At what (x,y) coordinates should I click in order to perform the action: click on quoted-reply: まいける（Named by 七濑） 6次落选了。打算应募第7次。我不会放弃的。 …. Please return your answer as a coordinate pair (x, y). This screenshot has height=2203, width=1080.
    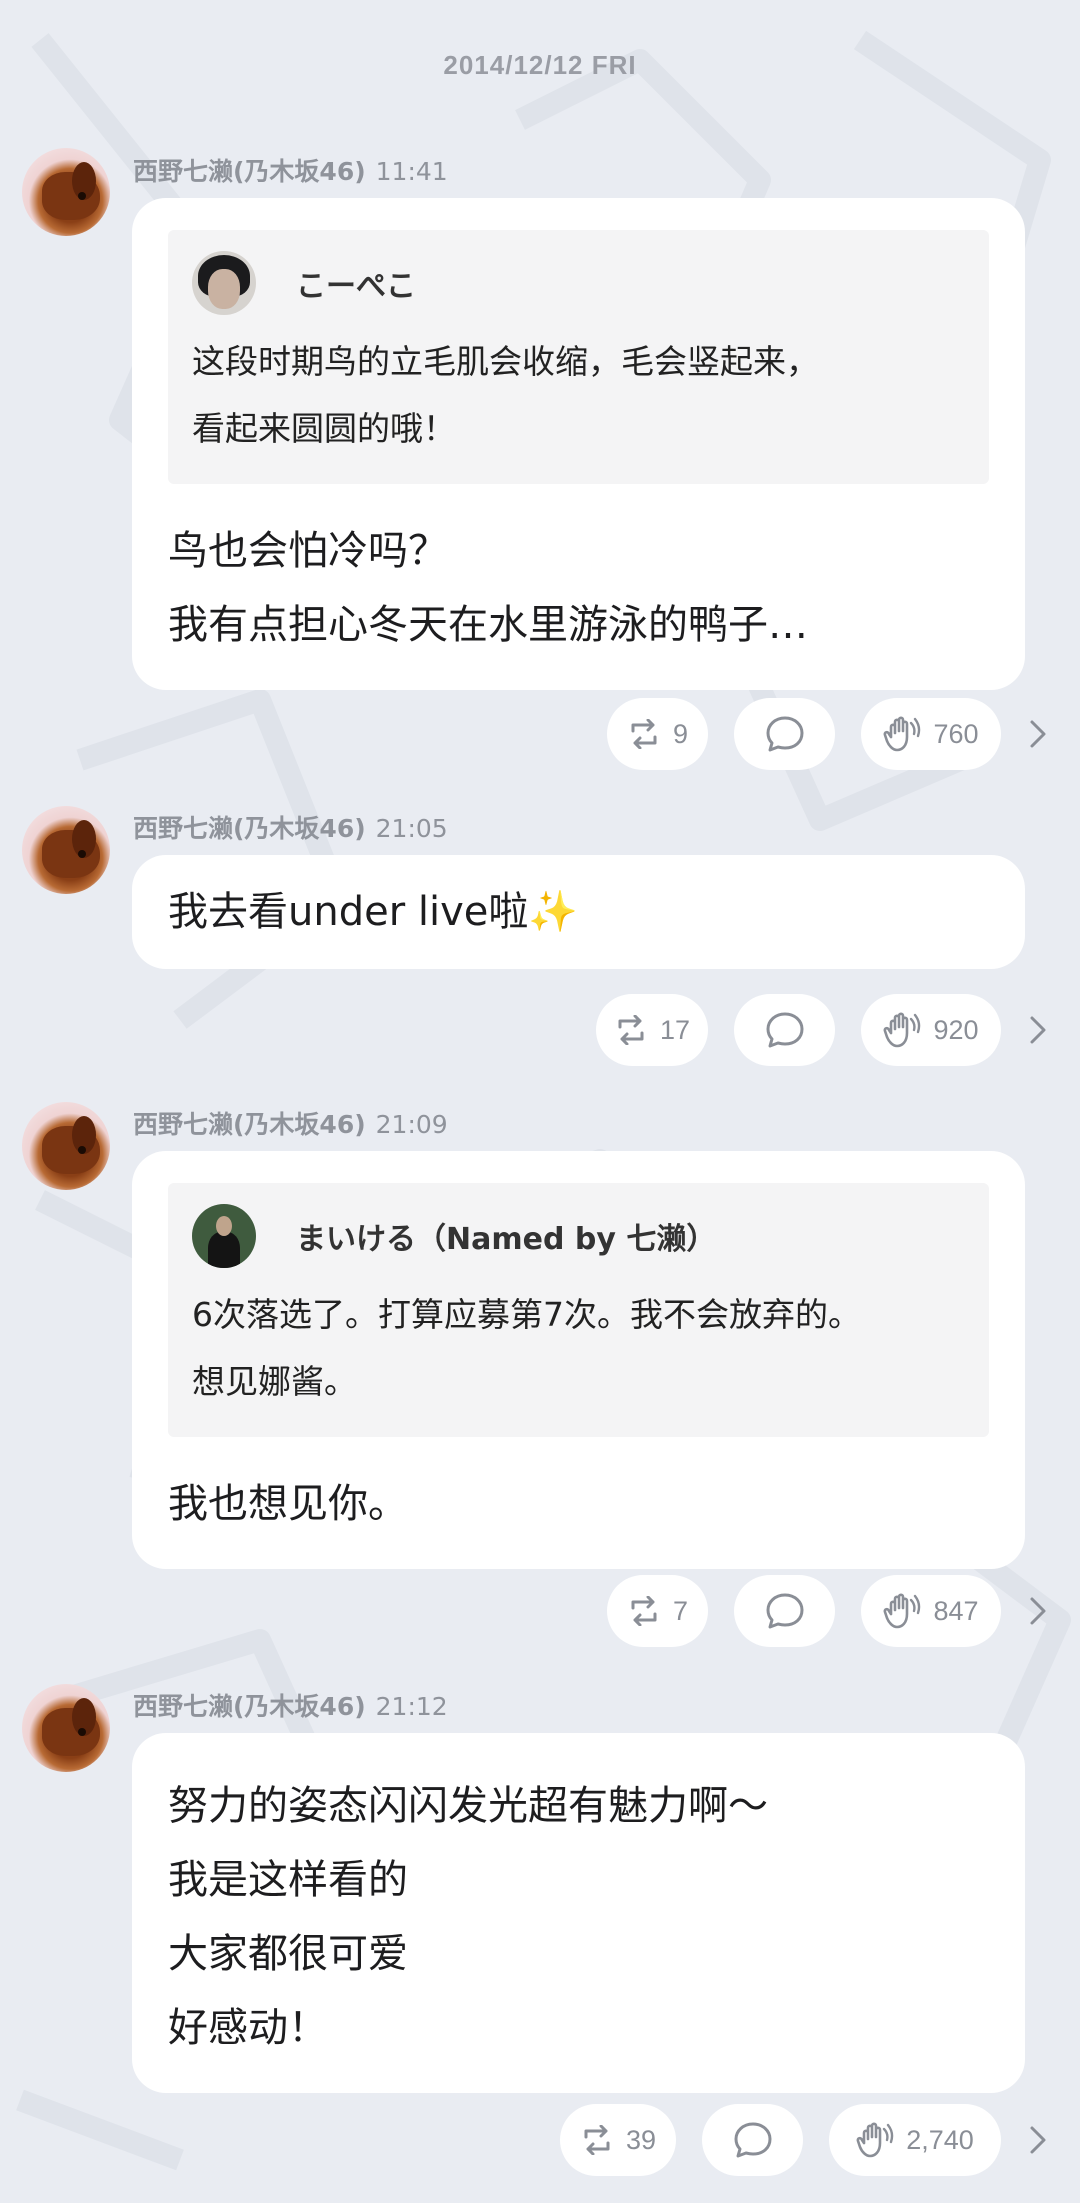
    Looking at the image, I should click on (578, 1310).